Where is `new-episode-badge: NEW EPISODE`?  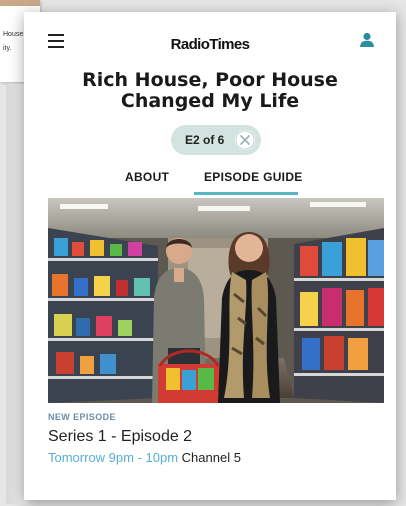 new-episode-badge: NEW EPISODE is located at coordinates (82, 417).